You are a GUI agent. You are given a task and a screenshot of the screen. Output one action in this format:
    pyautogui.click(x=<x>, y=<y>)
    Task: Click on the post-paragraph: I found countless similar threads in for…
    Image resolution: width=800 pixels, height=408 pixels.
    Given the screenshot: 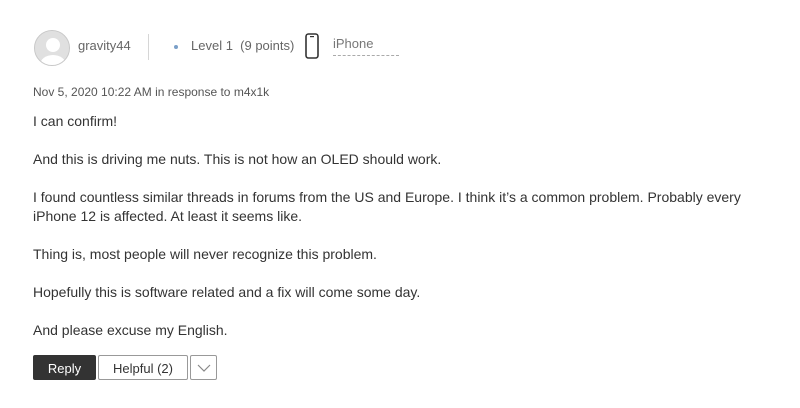 What is the action you would take?
    pyautogui.click(x=387, y=206)
    